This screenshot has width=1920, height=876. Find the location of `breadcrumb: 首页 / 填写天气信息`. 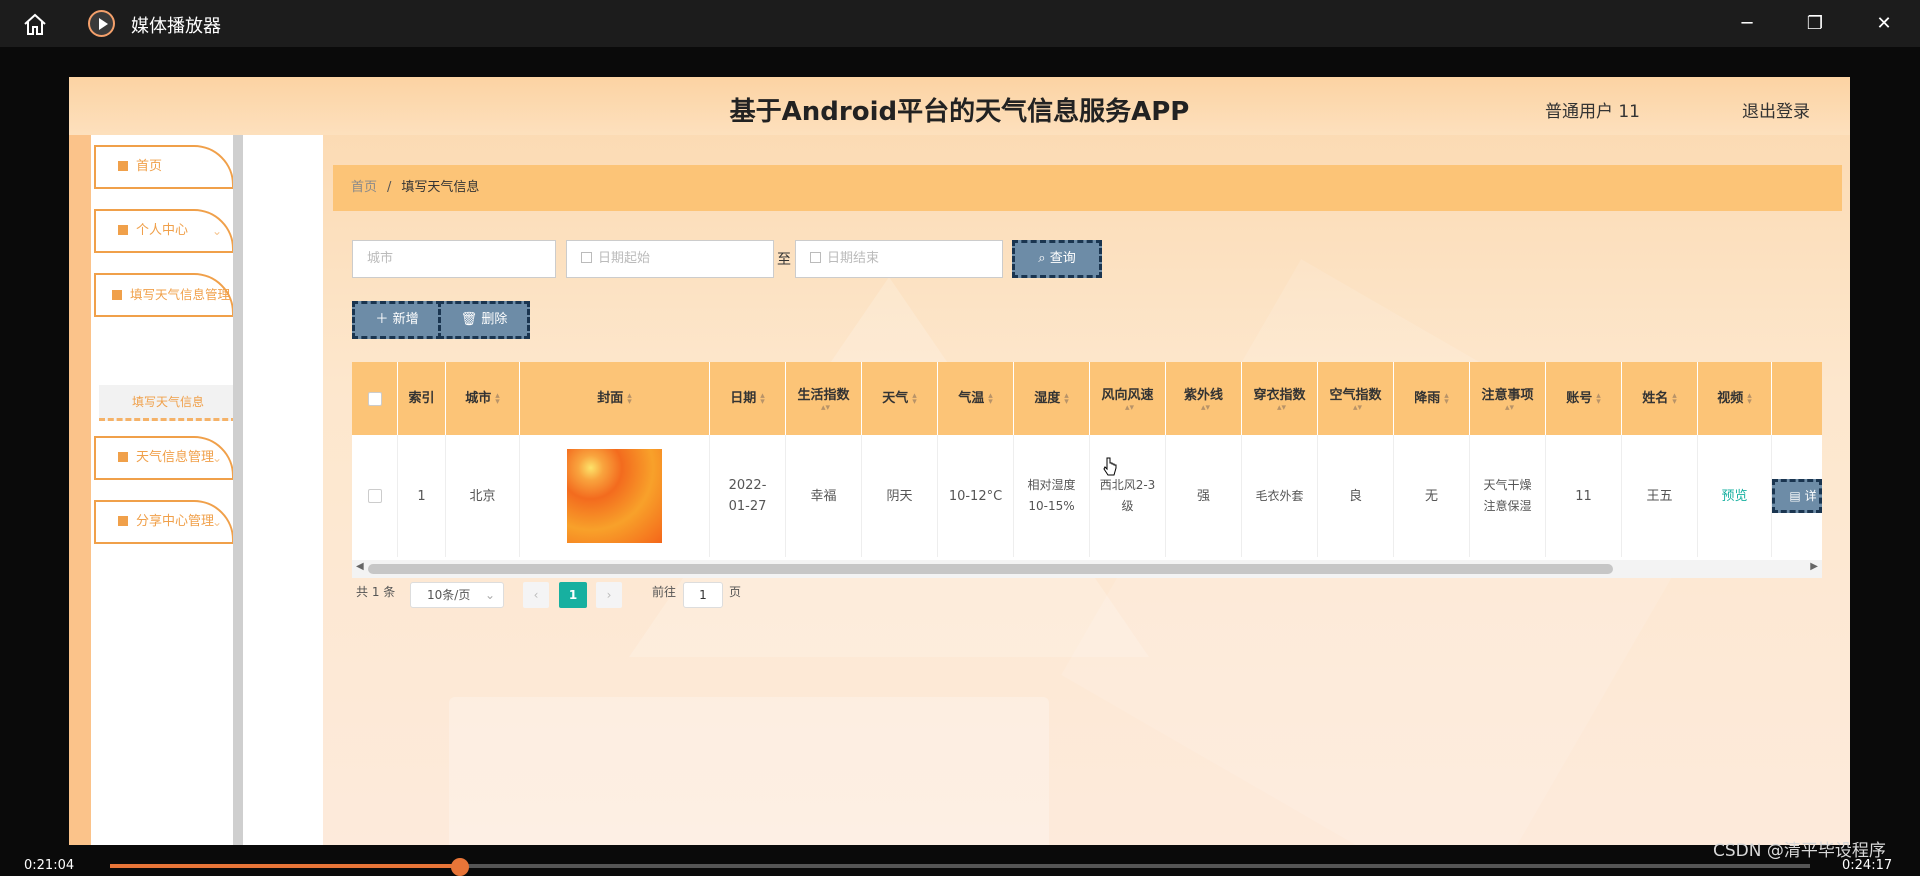

breadcrumb: 首页 / 填写天气信息 is located at coordinates (1087, 188).